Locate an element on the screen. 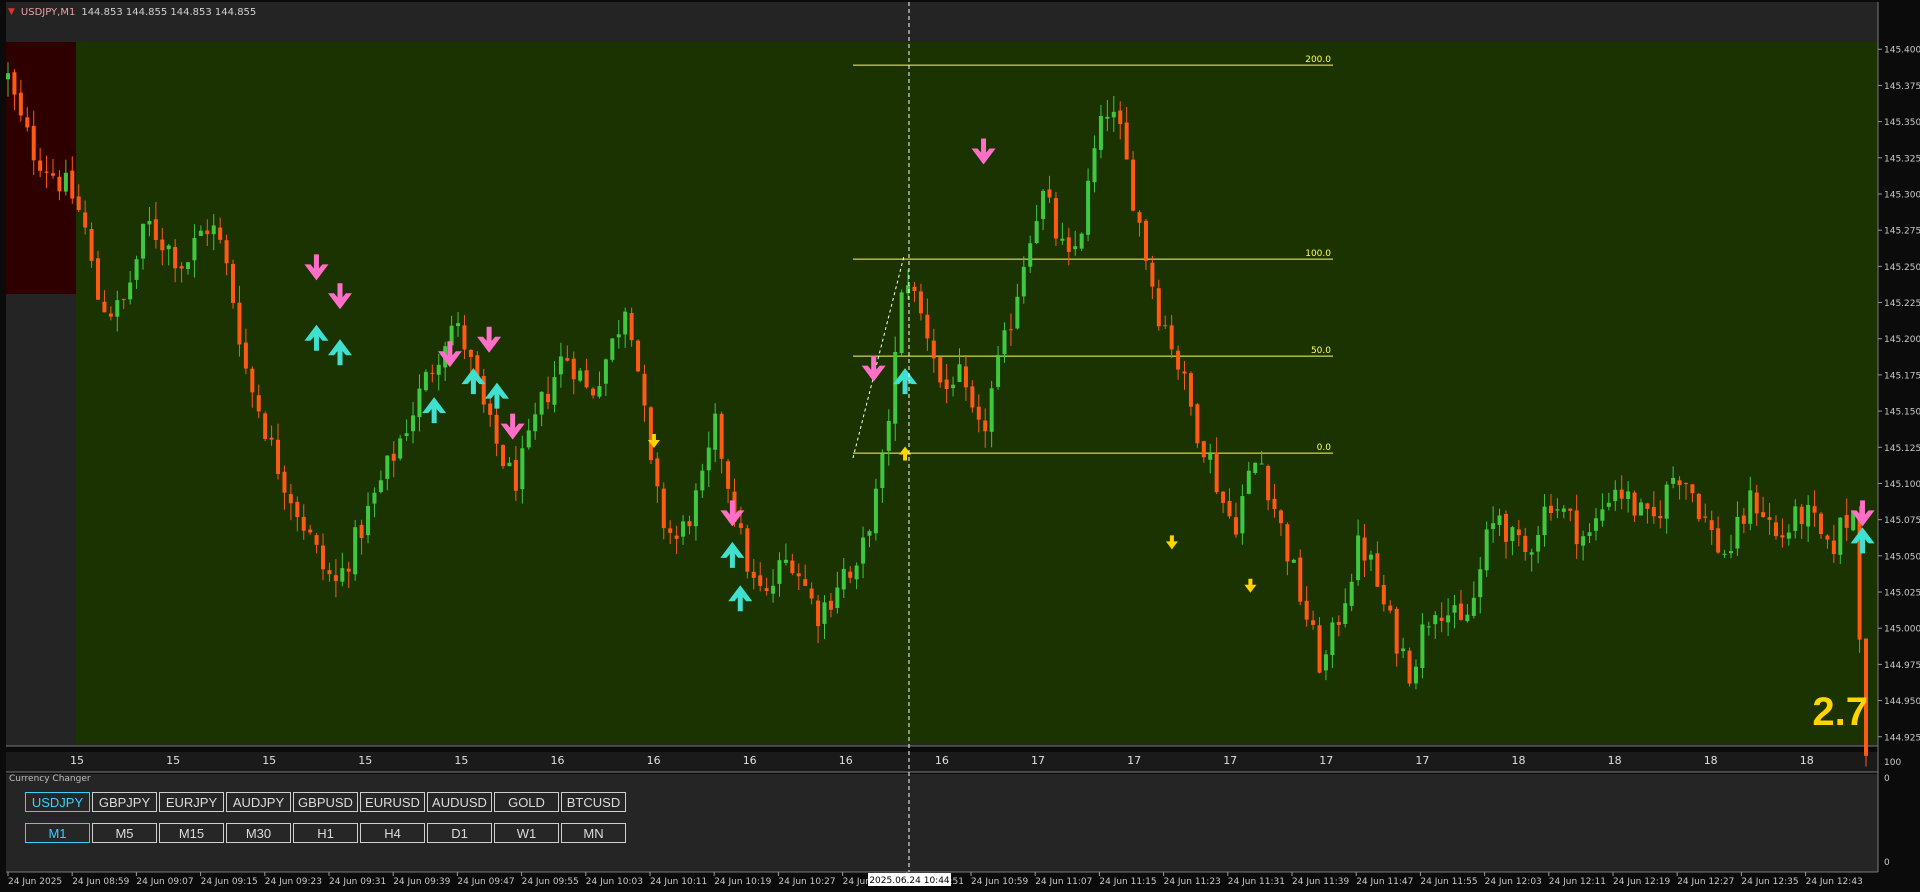 Image resolution: width=1920 pixels, height=892 pixels. timeframe-button-d1: D1 is located at coordinates (459, 833).